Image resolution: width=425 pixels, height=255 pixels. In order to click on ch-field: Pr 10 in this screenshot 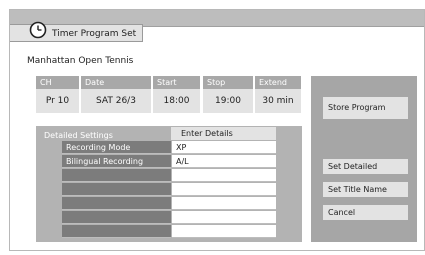, I will do `click(57, 101)`.